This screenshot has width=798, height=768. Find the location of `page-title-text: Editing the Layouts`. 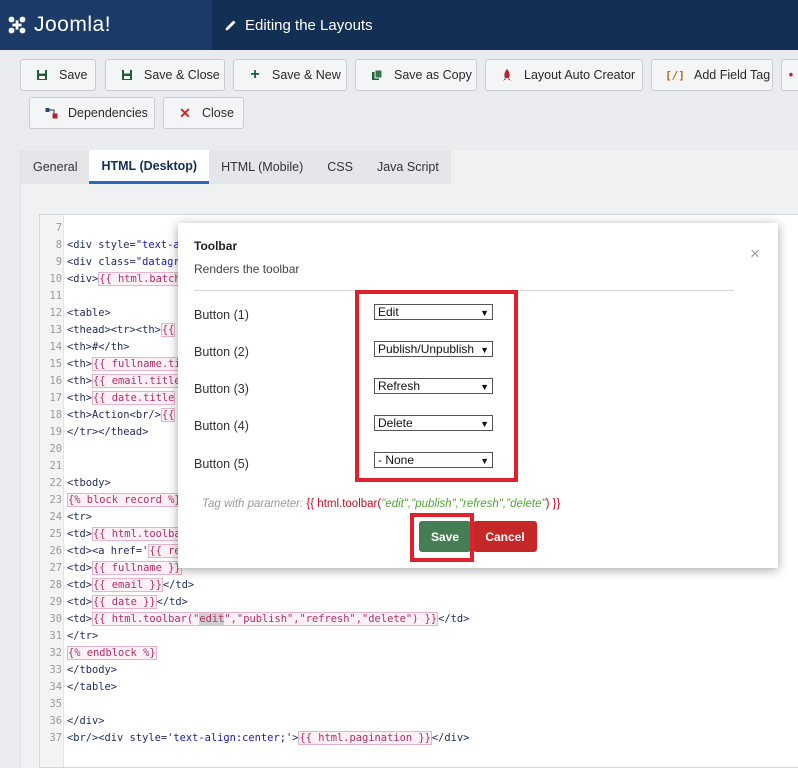

page-title-text: Editing the Layouts is located at coordinates (309, 25).